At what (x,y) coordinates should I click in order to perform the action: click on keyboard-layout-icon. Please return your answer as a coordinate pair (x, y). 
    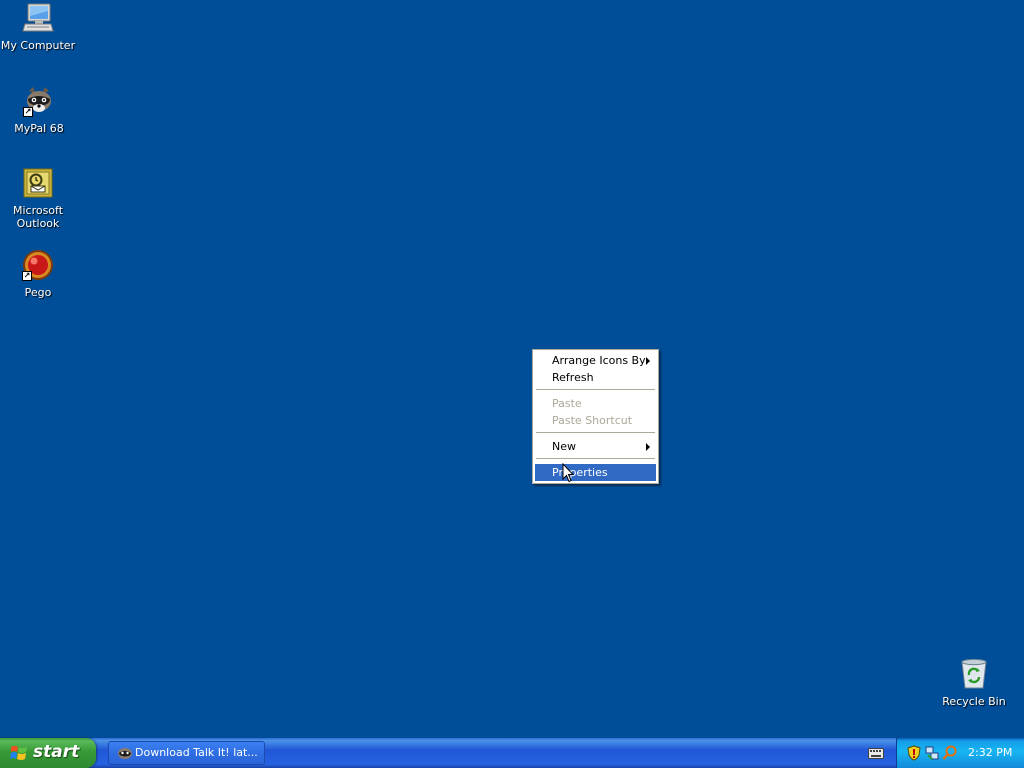
    Looking at the image, I should click on (876, 753).